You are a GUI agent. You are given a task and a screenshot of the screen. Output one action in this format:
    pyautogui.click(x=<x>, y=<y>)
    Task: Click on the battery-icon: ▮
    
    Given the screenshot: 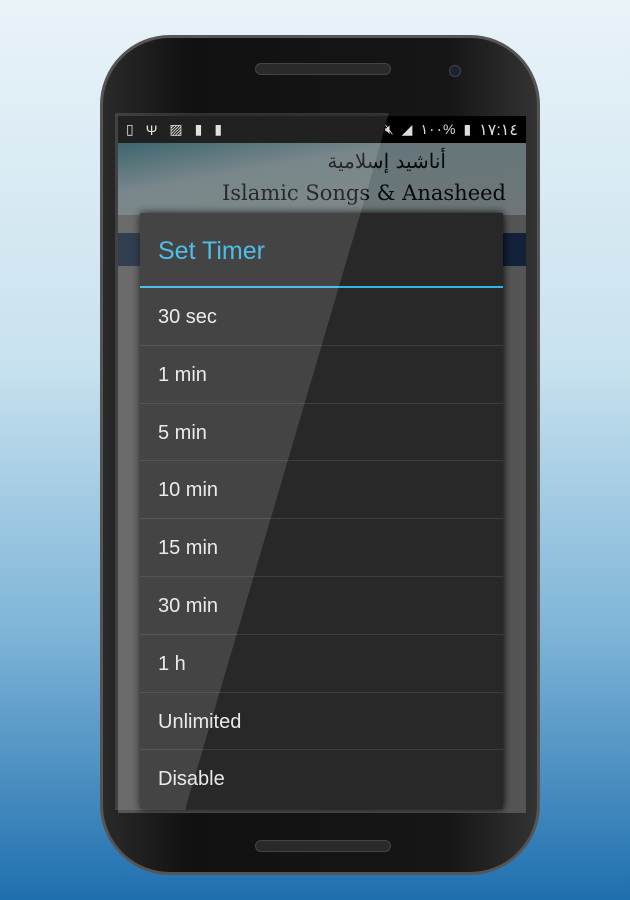 What is the action you would take?
    pyautogui.click(x=467, y=129)
    